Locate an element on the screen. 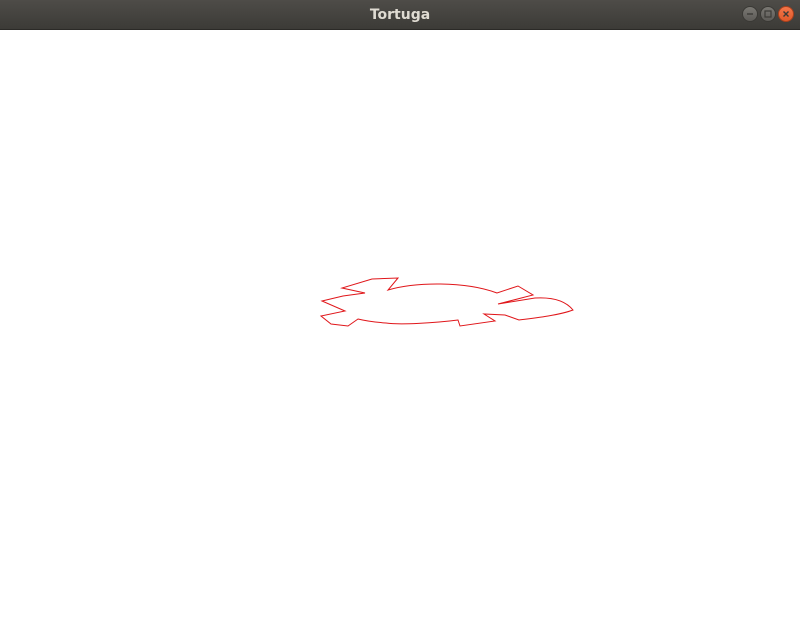 Image resolution: width=800 pixels, height=630 pixels. window-title: Tortuga is located at coordinates (400, 15).